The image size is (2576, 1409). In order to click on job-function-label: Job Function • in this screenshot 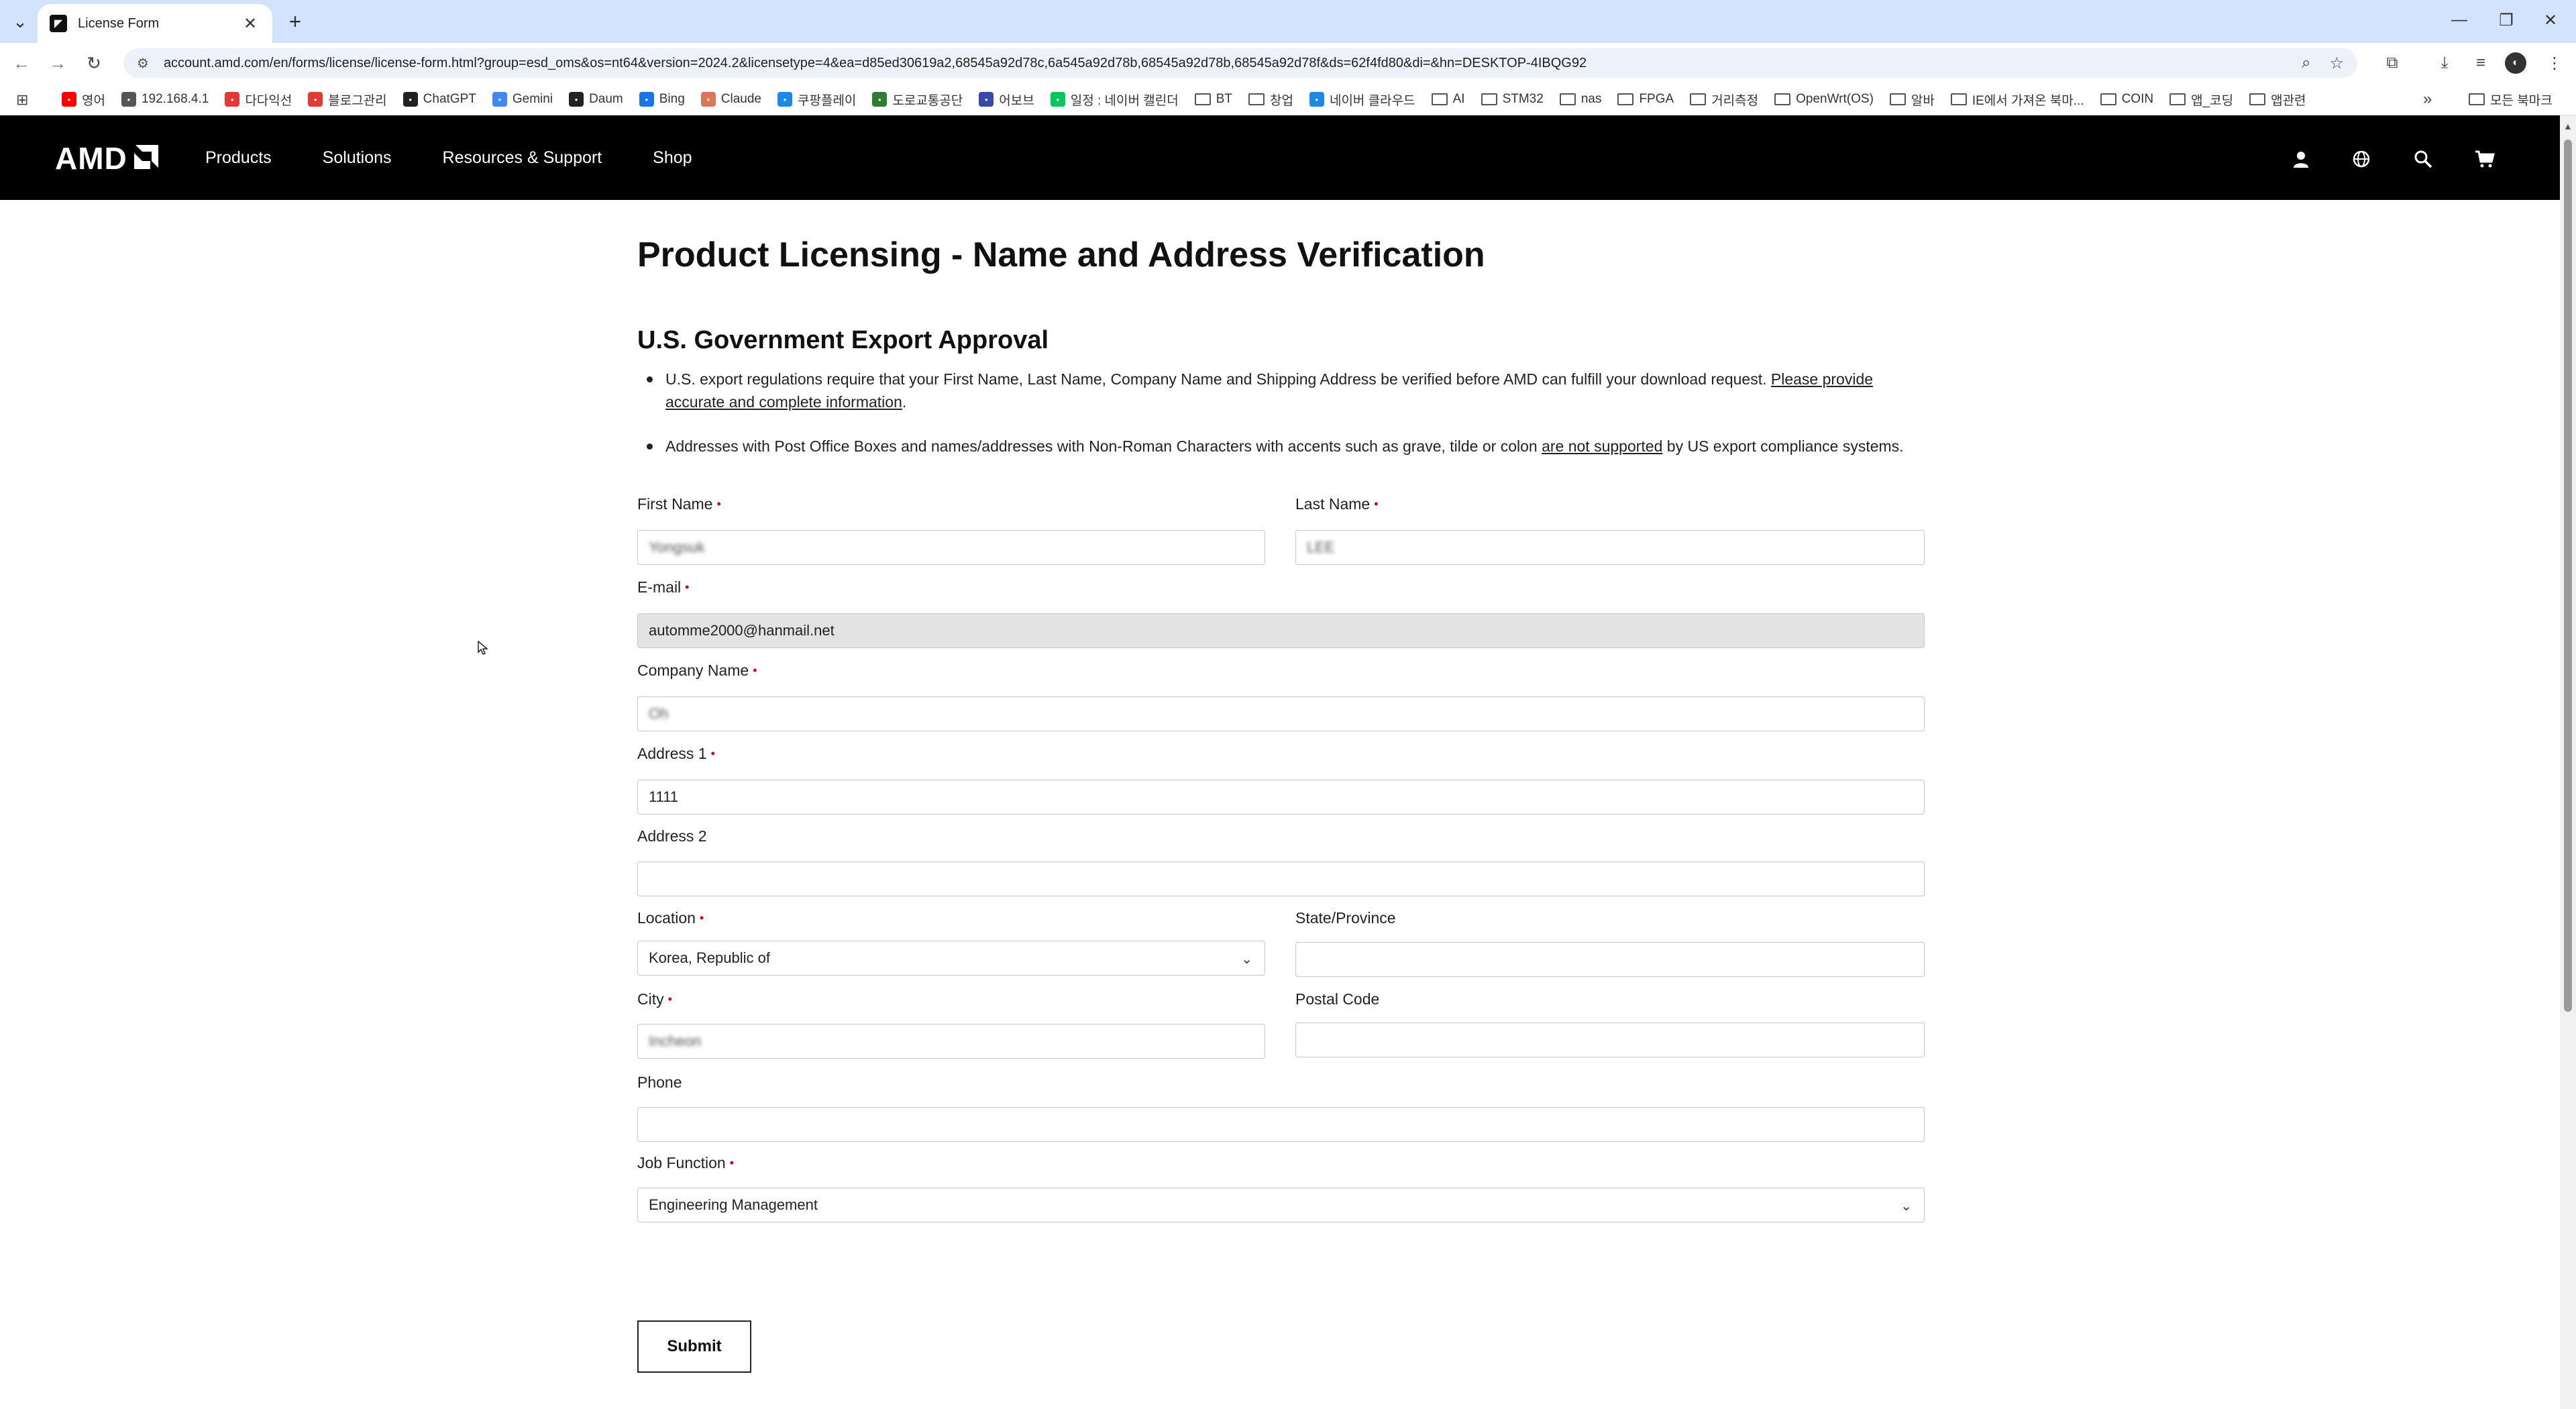, I will do `click(685, 1163)`.